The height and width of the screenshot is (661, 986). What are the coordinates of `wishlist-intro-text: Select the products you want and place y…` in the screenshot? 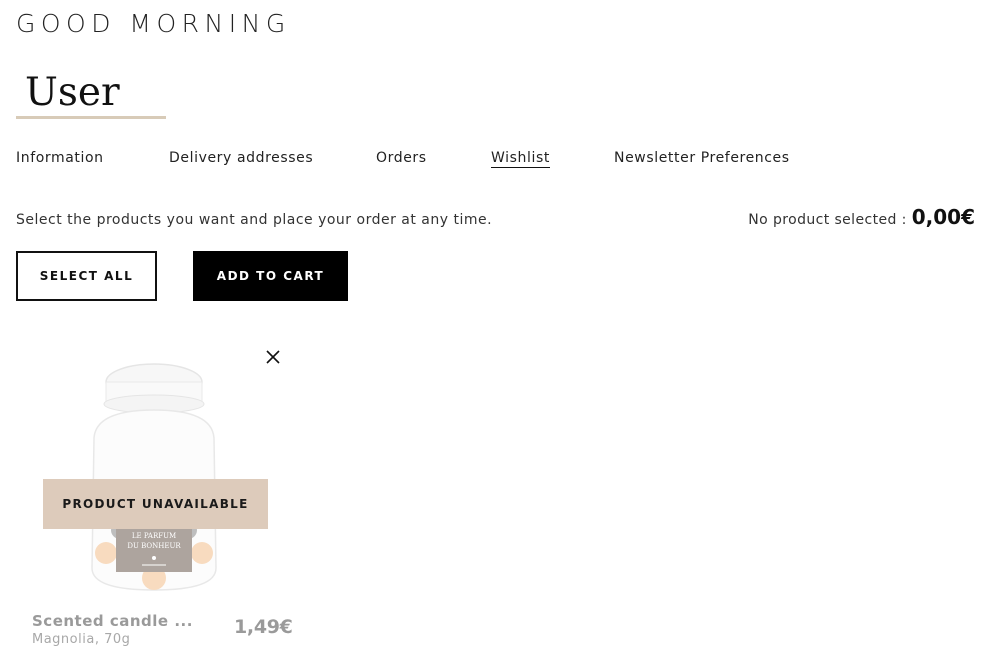 It's located at (254, 220).